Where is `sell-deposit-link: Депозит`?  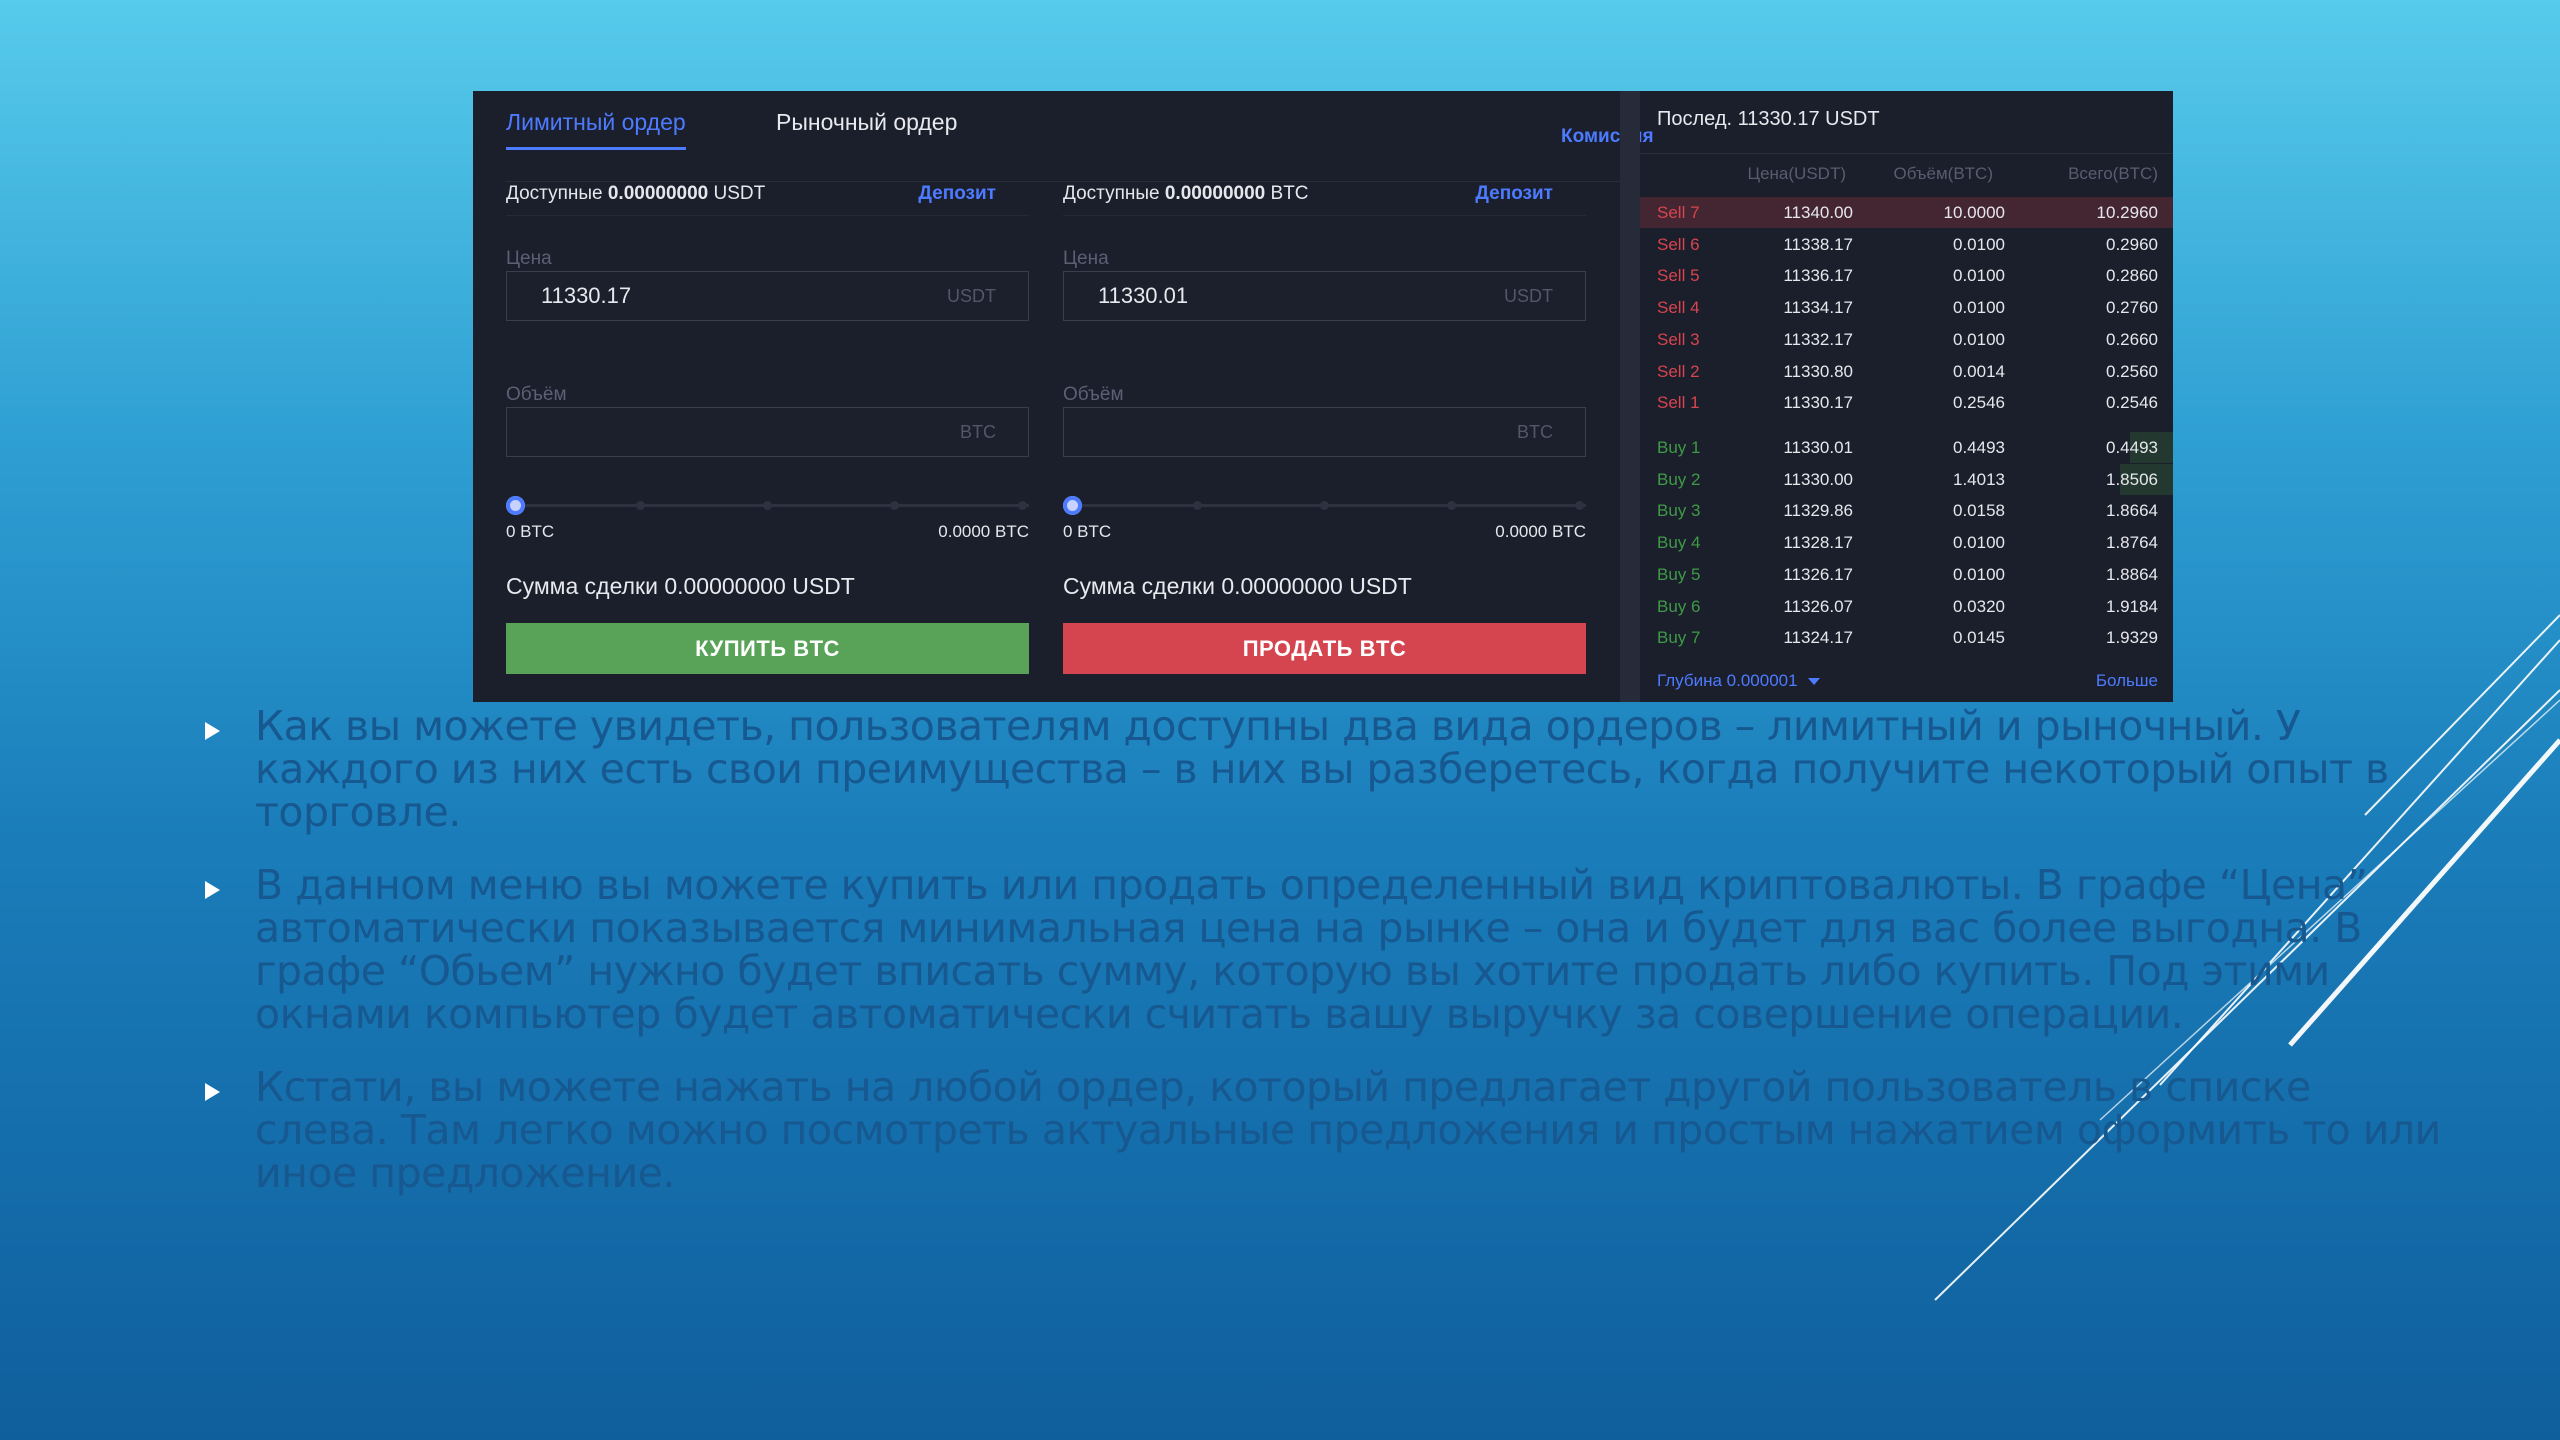
sell-deposit-link: Депозит is located at coordinates (1514, 194).